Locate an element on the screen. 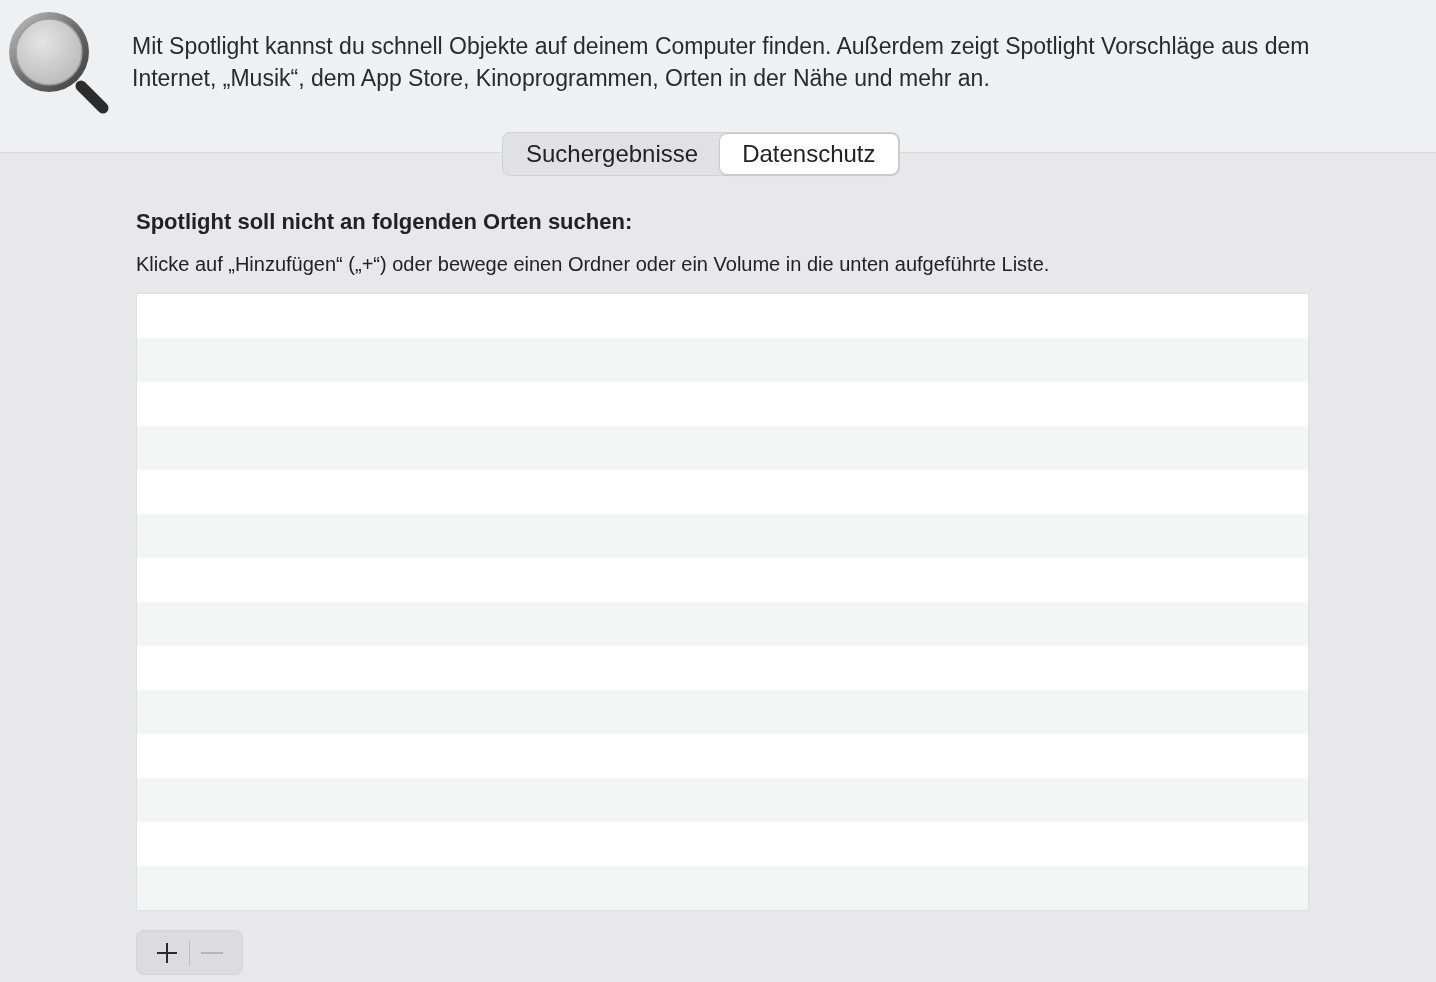  minus-icon is located at coordinates (212, 952).